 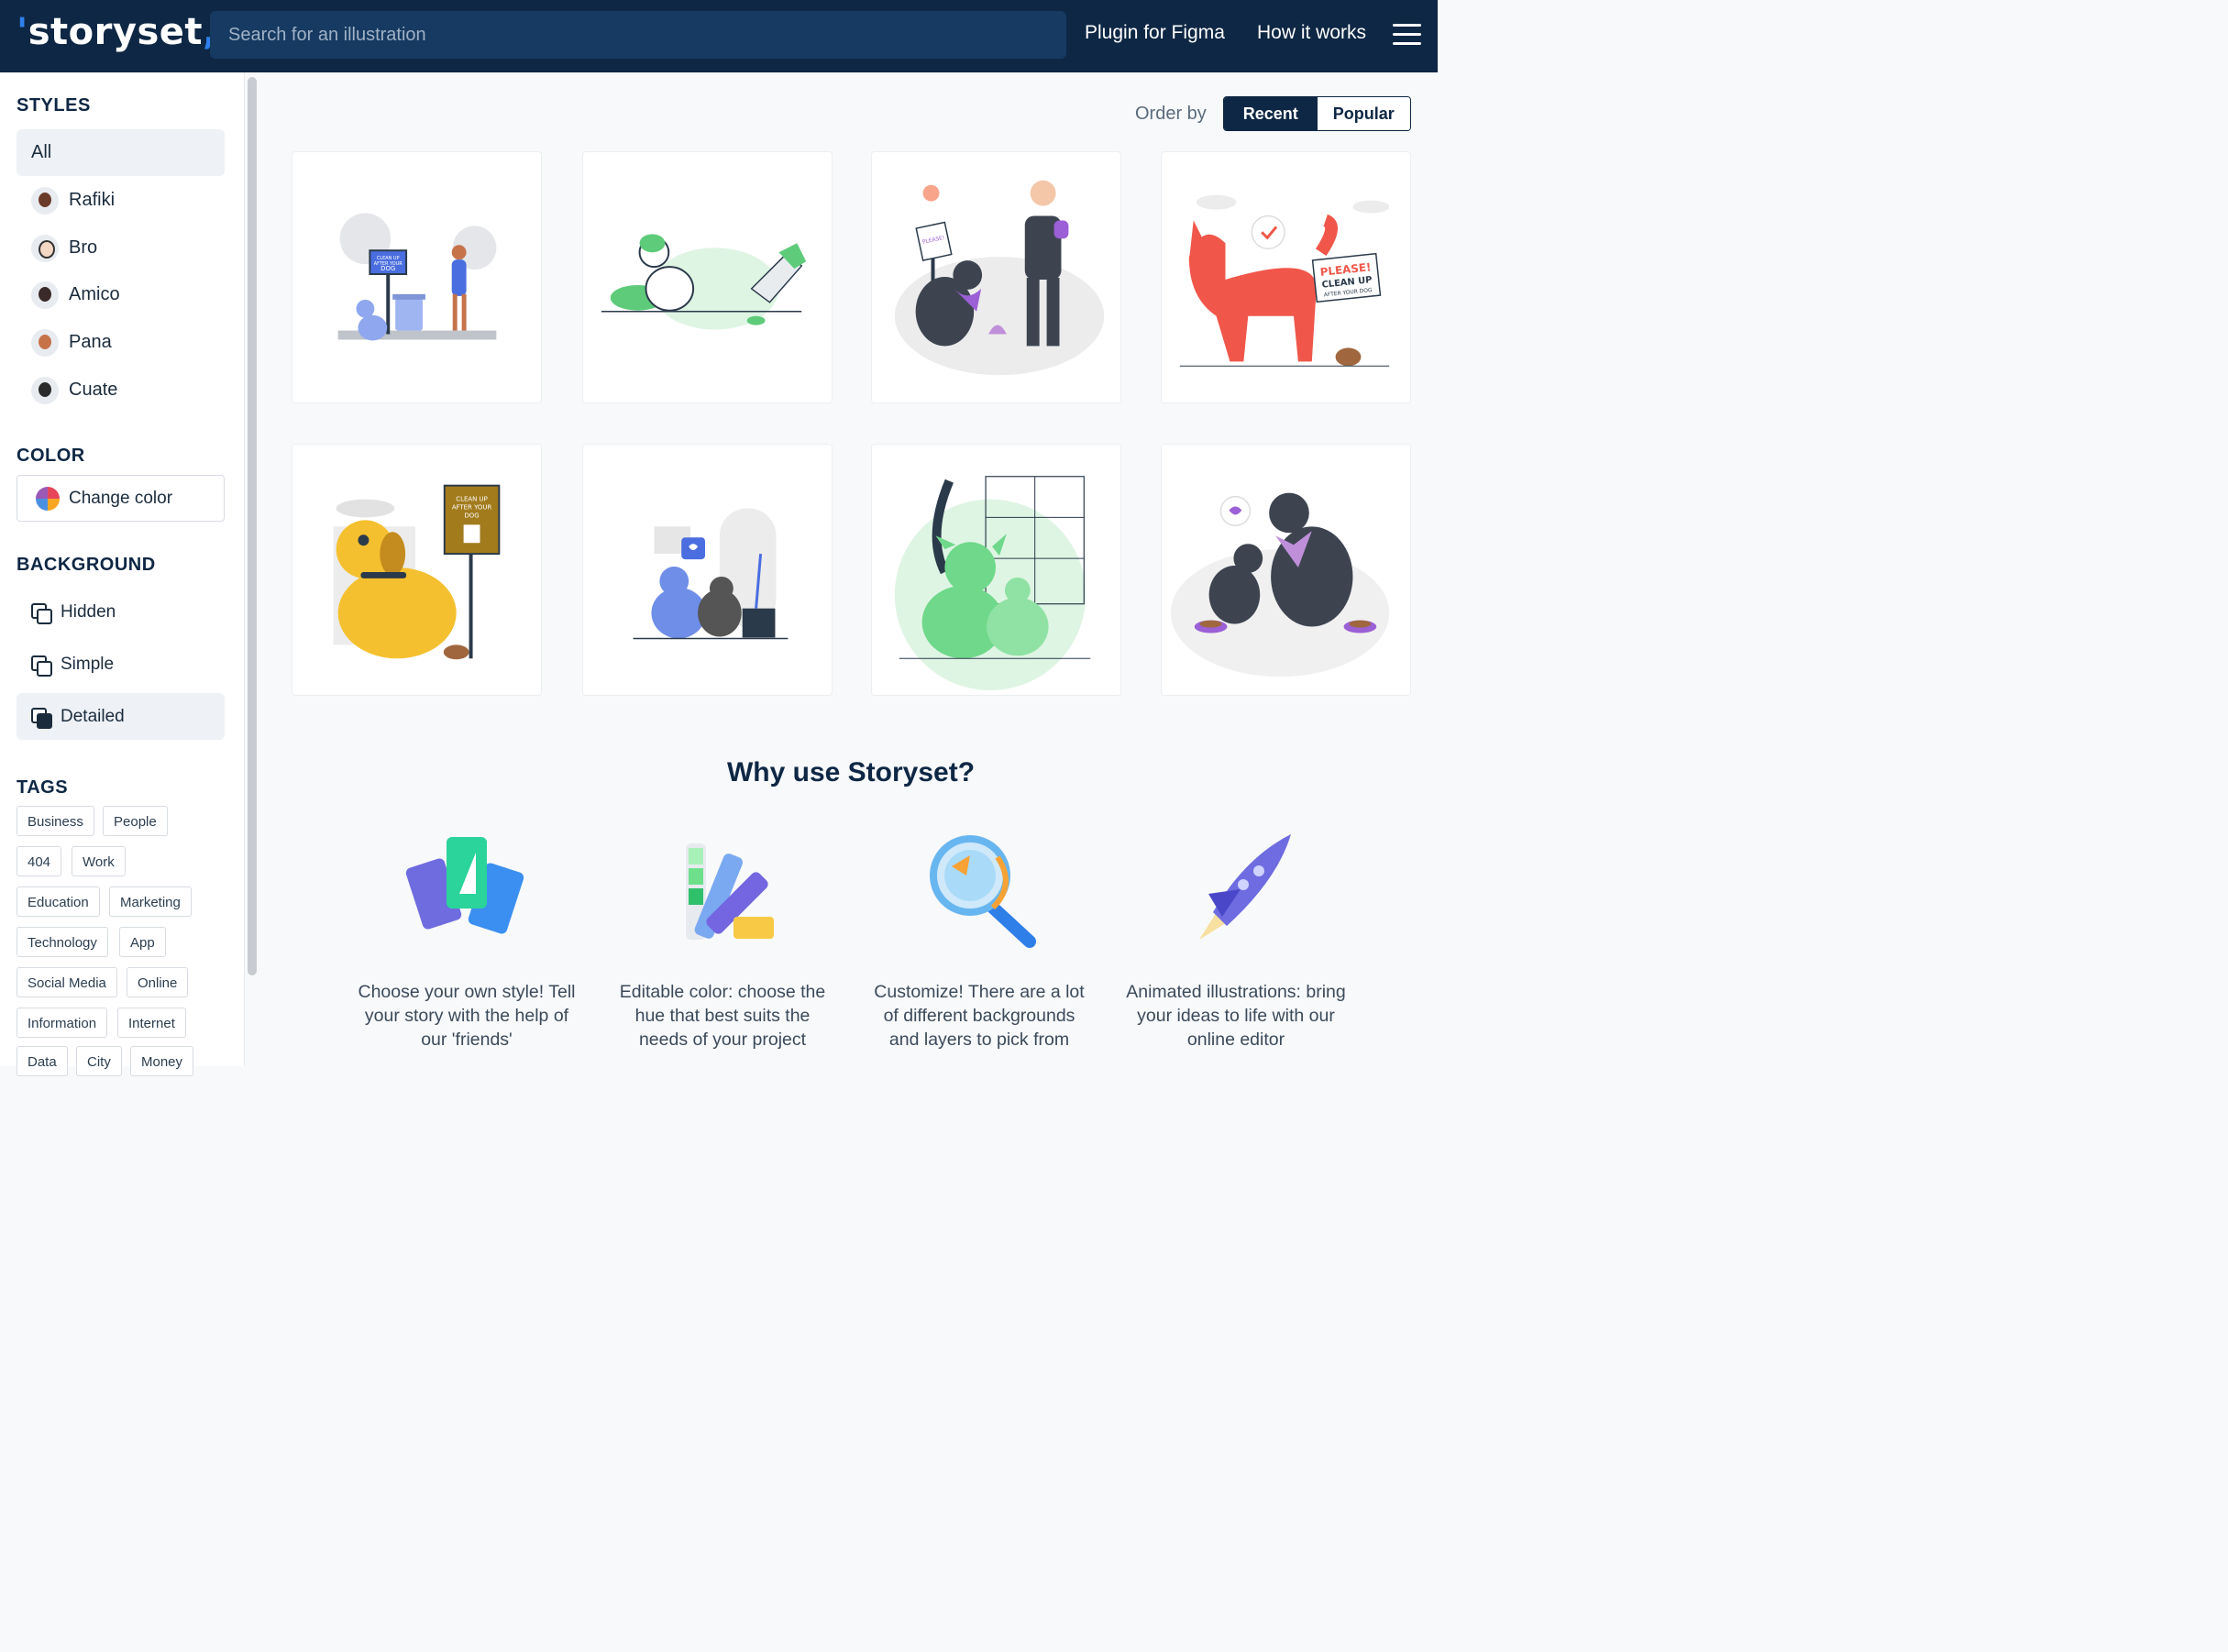 What do you see at coordinates (41, 613) in the screenshot?
I see `layers-outline-icon` at bounding box center [41, 613].